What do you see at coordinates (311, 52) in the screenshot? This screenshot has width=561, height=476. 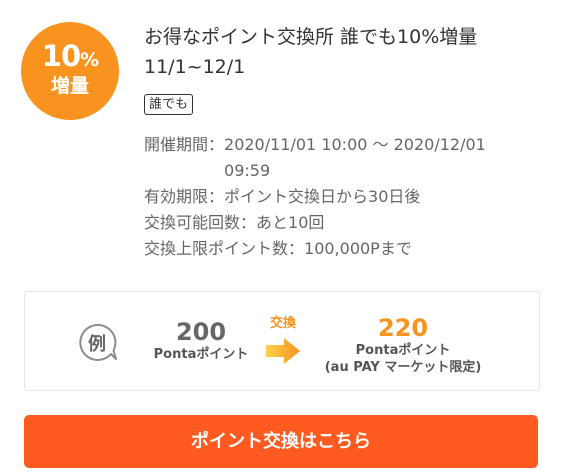 I see `campaign-title: お得なポイント交換所 誰でも10%増量 11/1~12/1` at bounding box center [311, 52].